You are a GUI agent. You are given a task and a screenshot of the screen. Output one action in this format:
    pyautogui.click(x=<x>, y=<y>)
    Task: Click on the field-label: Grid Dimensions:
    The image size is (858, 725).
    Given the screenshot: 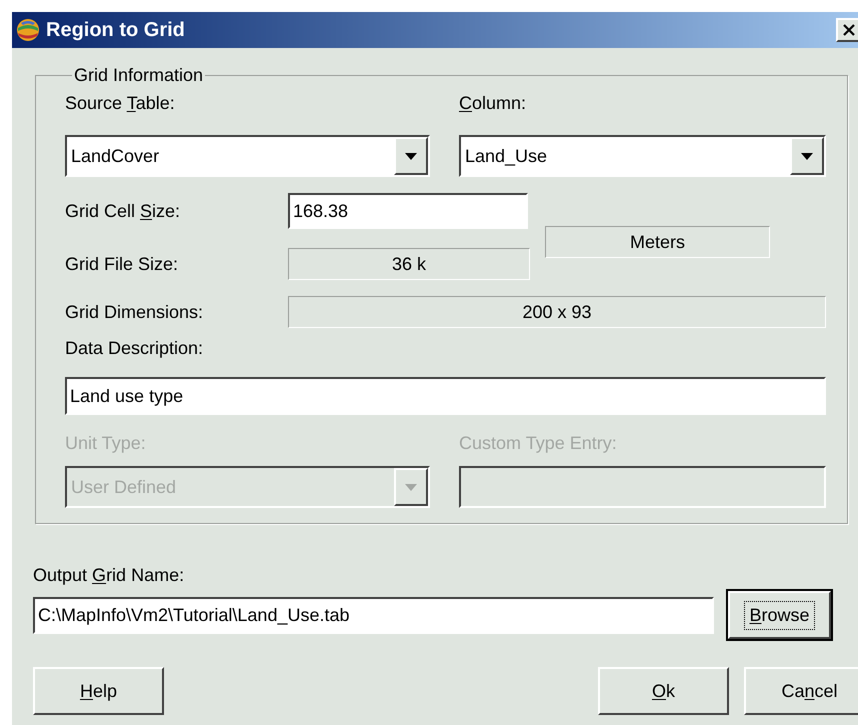 What is the action you would take?
    pyautogui.click(x=134, y=312)
    